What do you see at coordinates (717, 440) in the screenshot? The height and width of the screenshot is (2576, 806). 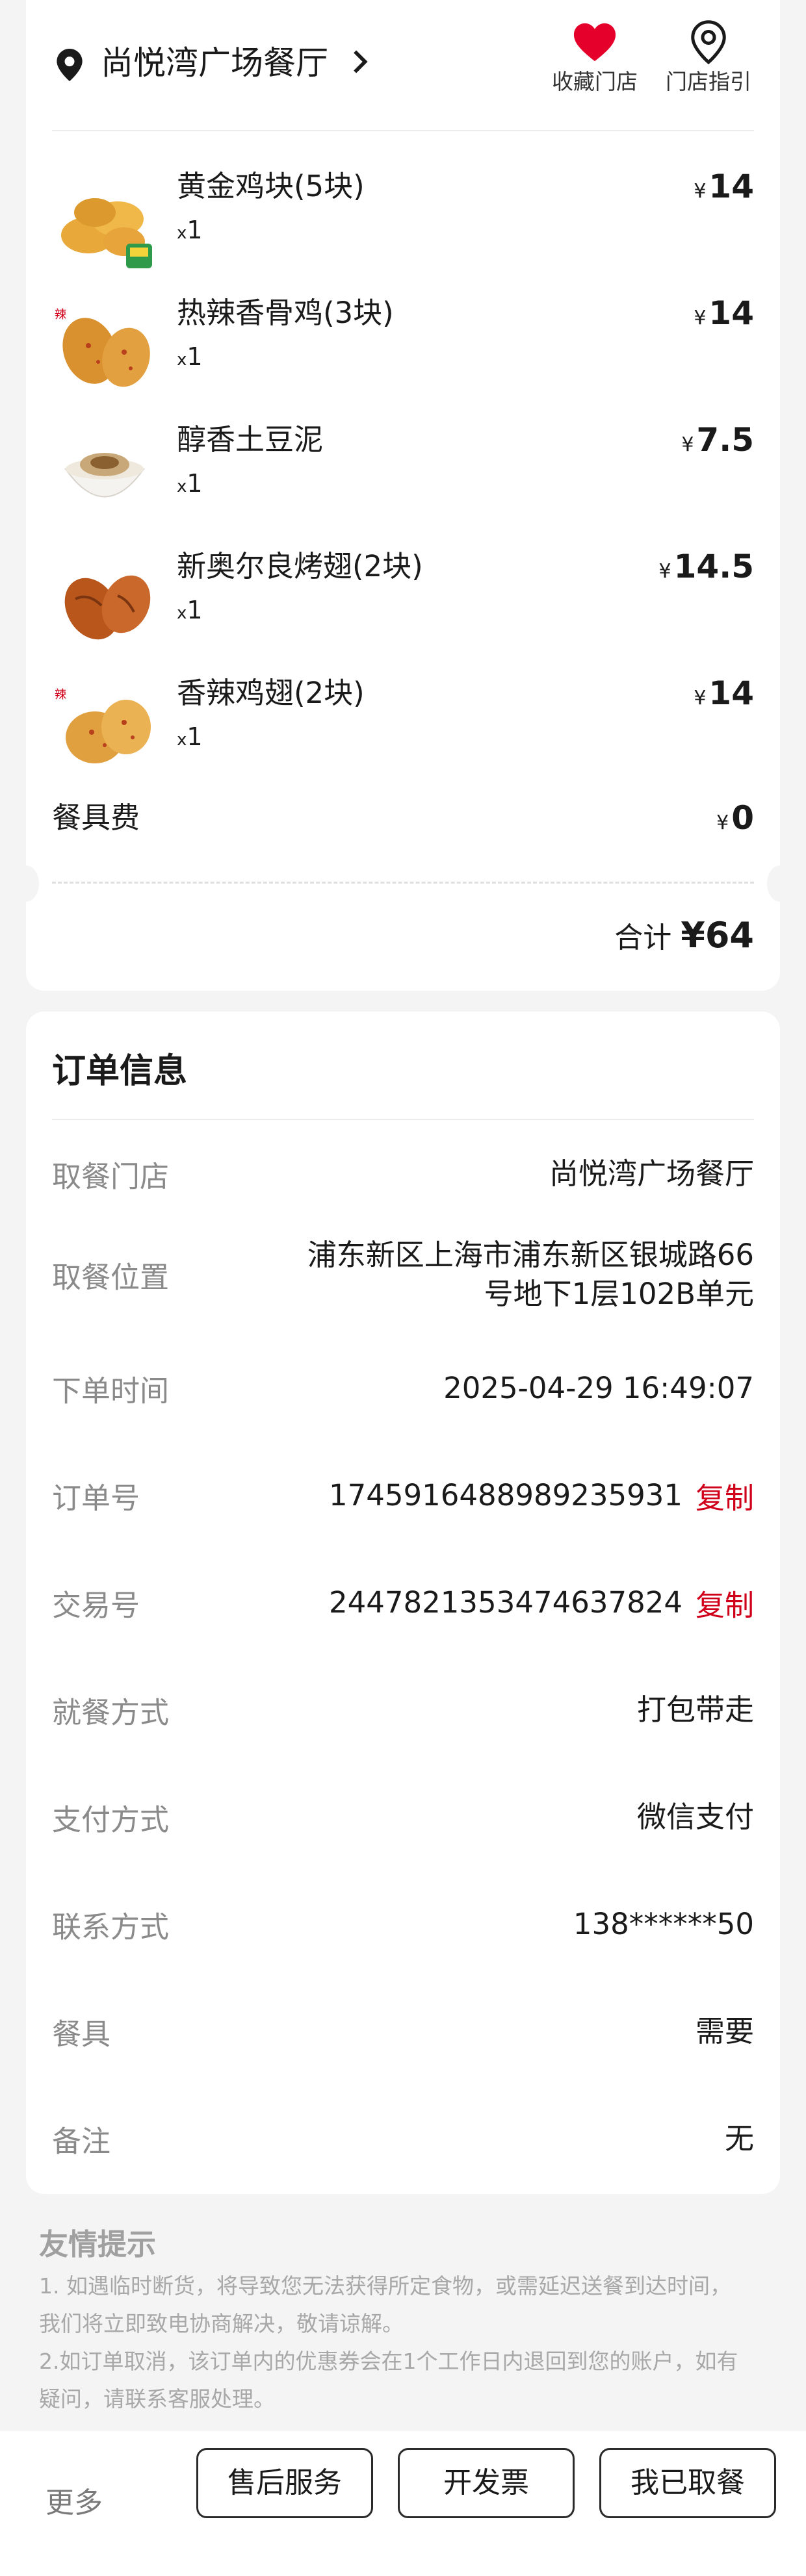 I see `item-price: ¥7.5` at bounding box center [717, 440].